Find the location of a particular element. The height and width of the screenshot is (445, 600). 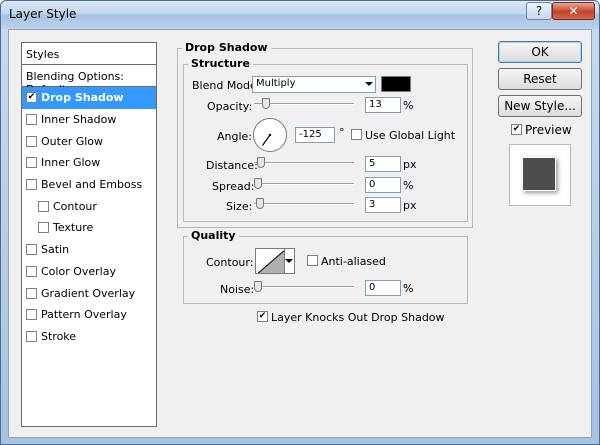

distance-slider is located at coordinates (304, 163).